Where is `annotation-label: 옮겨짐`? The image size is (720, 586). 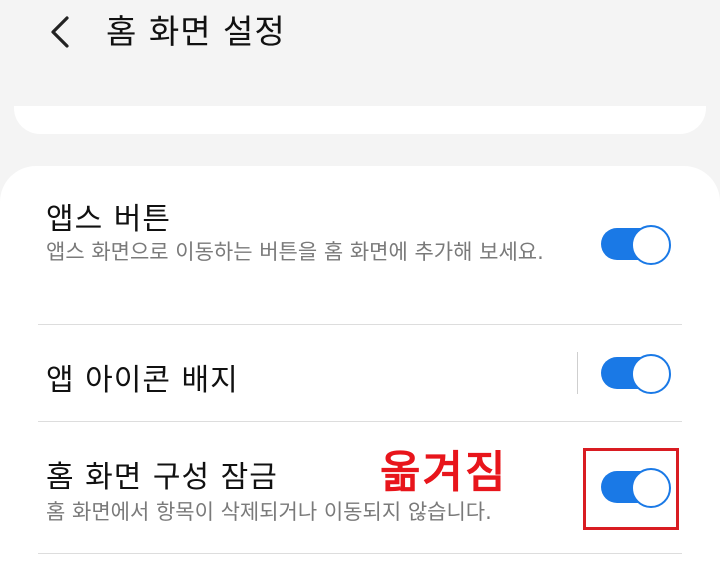
annotation-label: 옮겨짐 is located at coordinates (444, 472).